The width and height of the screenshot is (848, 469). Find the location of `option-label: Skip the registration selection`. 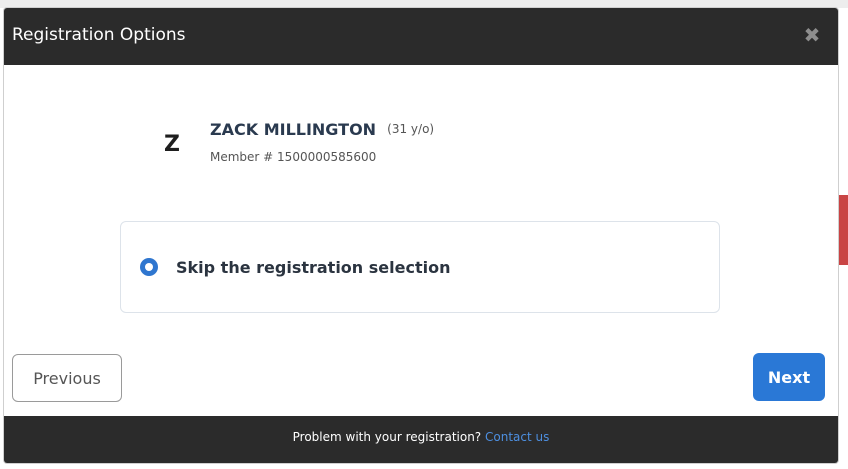

option-label: Skip the registration selection is located at coordinates (313, 267).